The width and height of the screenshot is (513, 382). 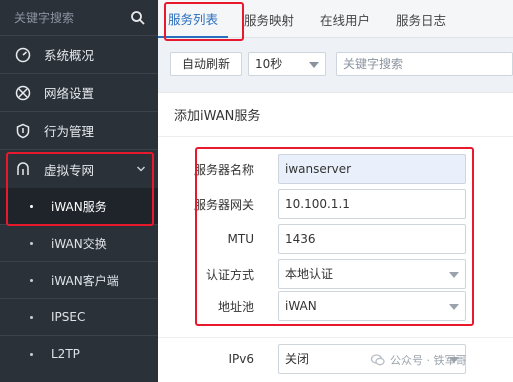 I want to click on shield-icon, so click(x=23, y=131).